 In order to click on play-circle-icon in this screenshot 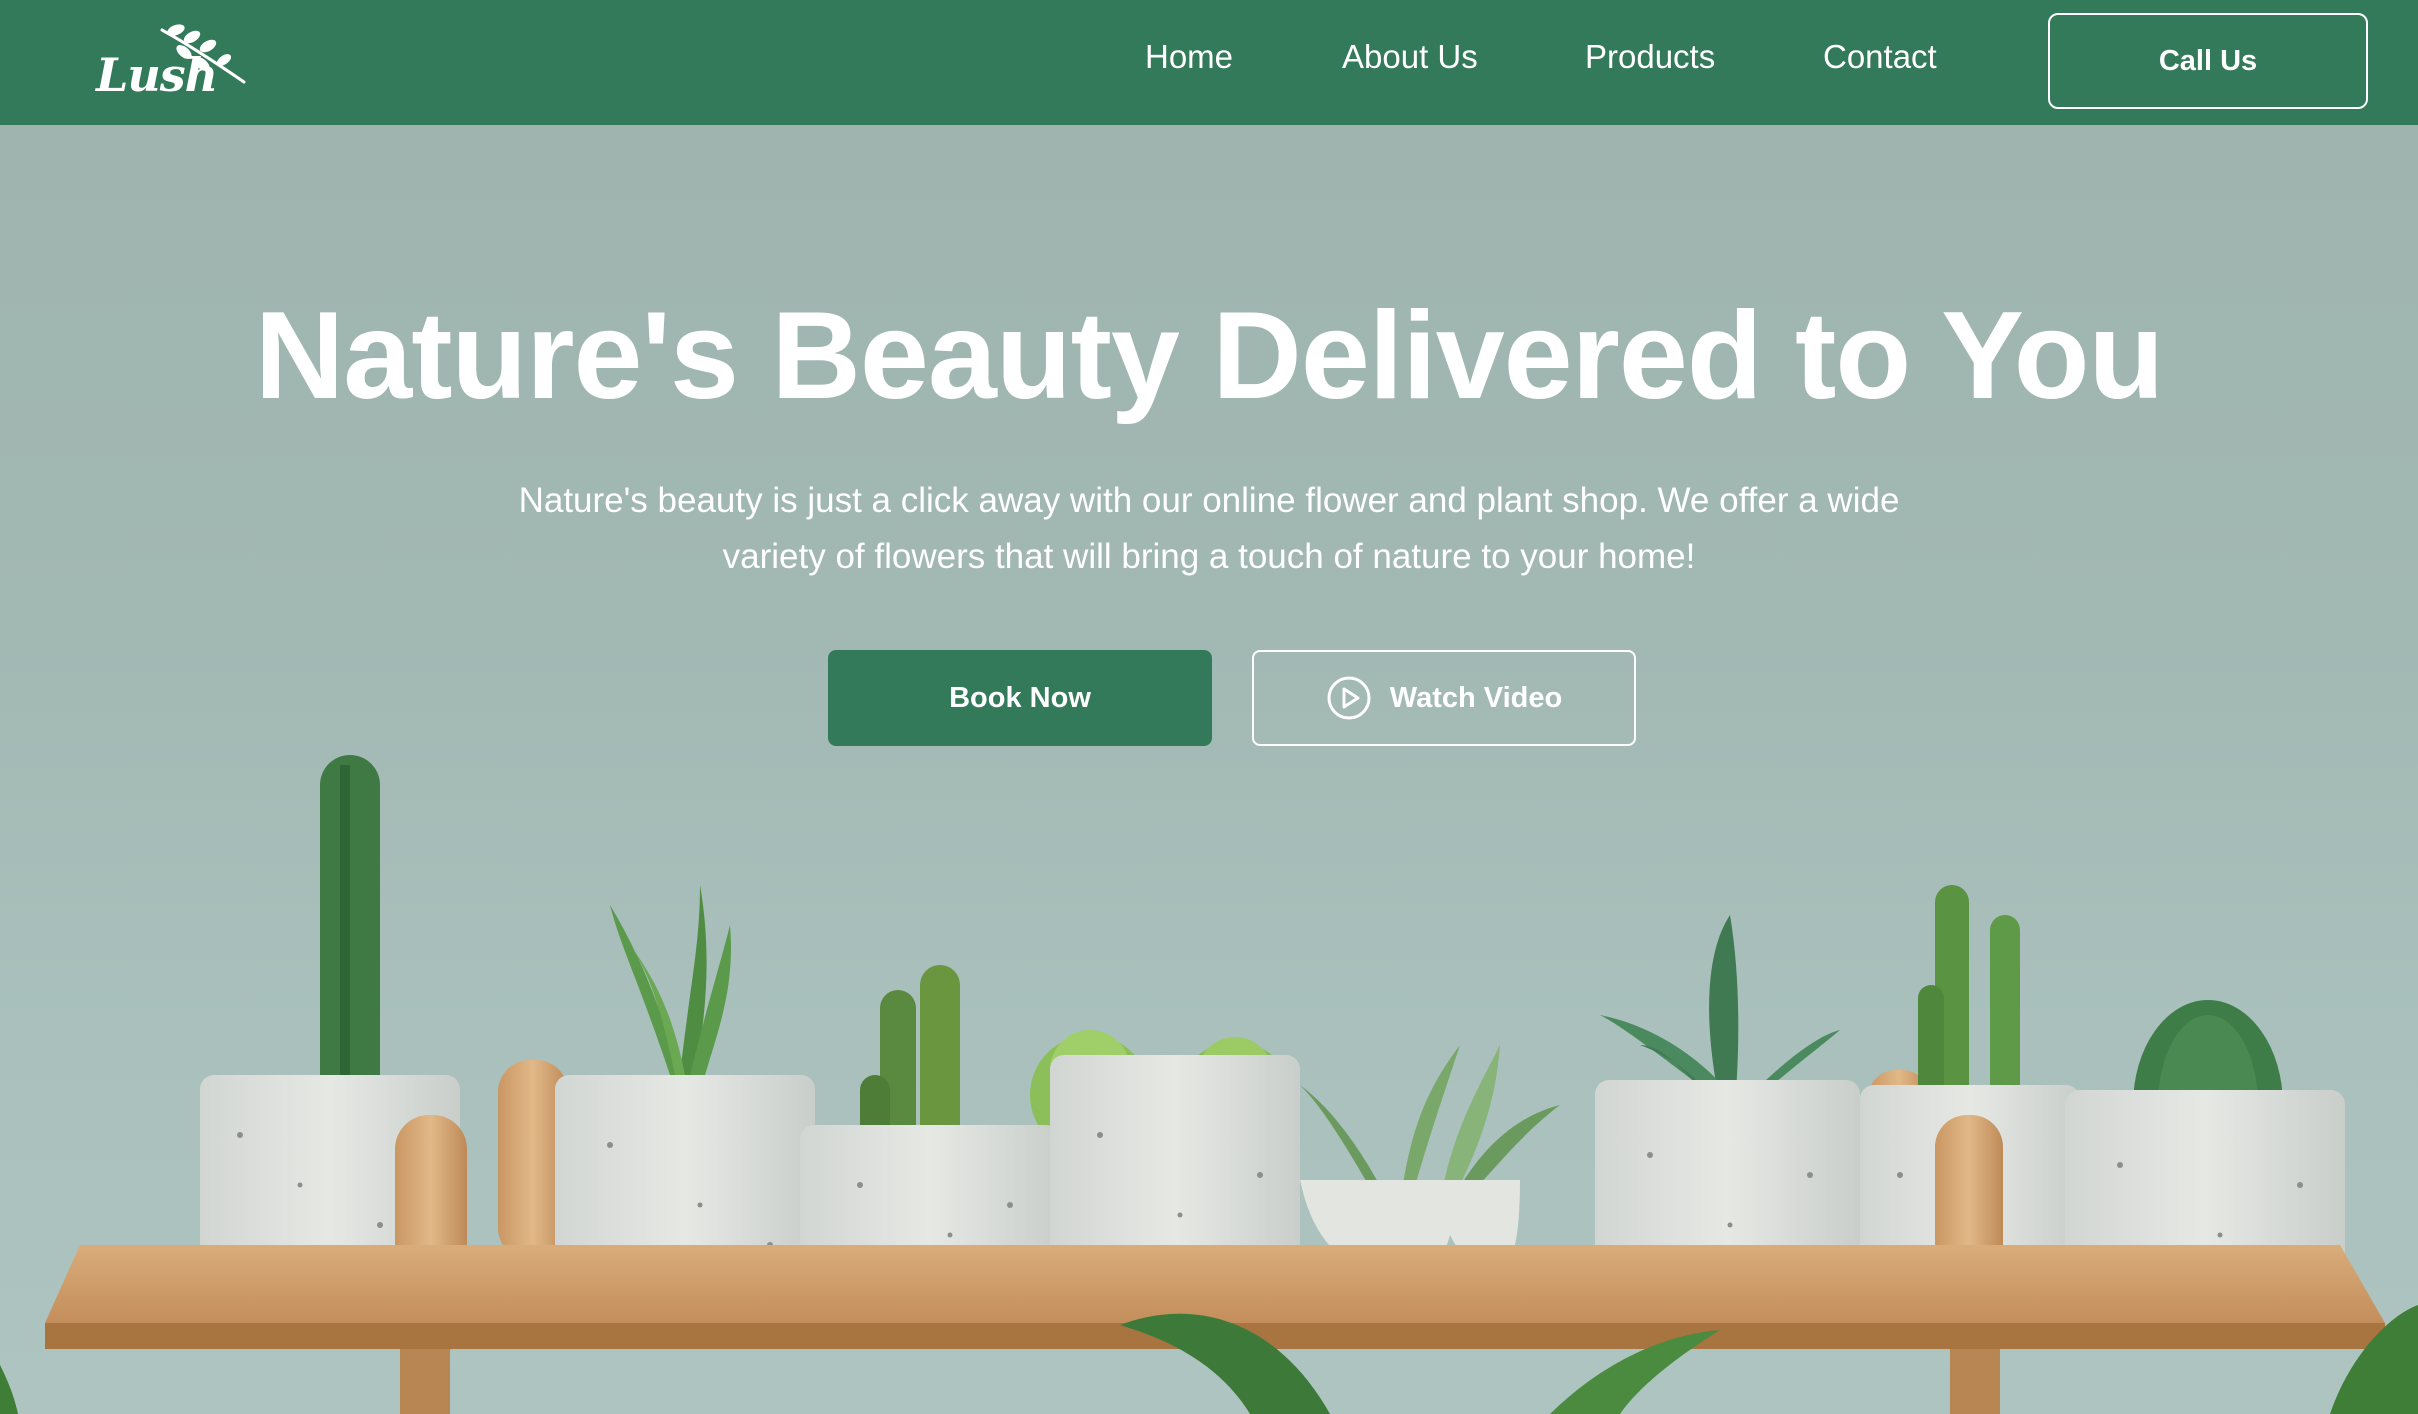, I will do `click(1349, 698)`.